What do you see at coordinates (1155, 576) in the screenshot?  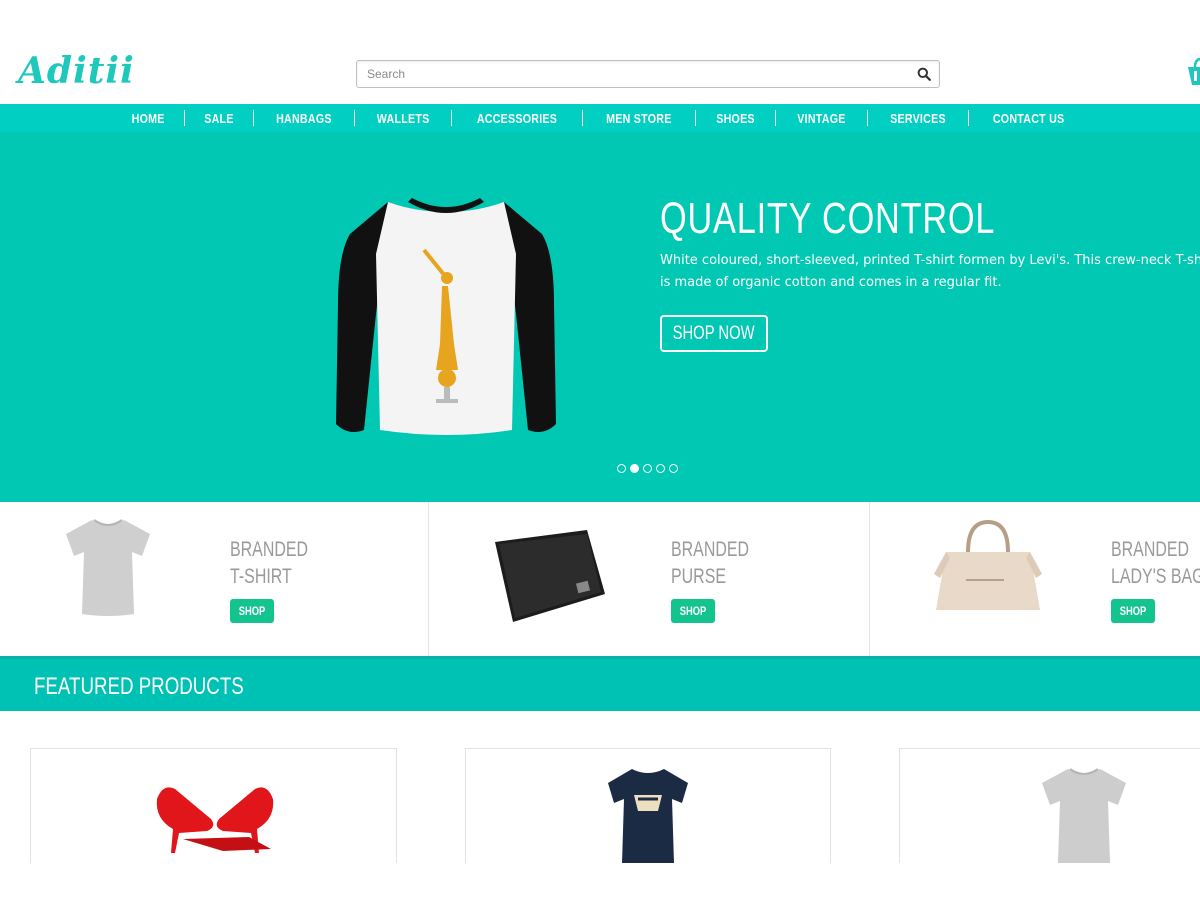 I see `category-title-line2: LADY'S BAG` at bounding box center [1155, 576].